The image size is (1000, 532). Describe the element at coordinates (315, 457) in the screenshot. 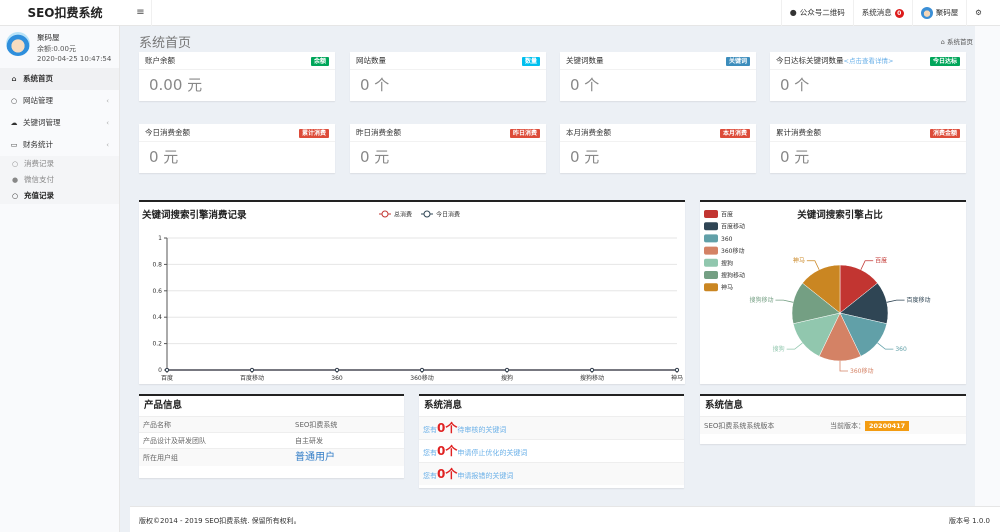

I see `user-group-value: 普通用户` at that location.